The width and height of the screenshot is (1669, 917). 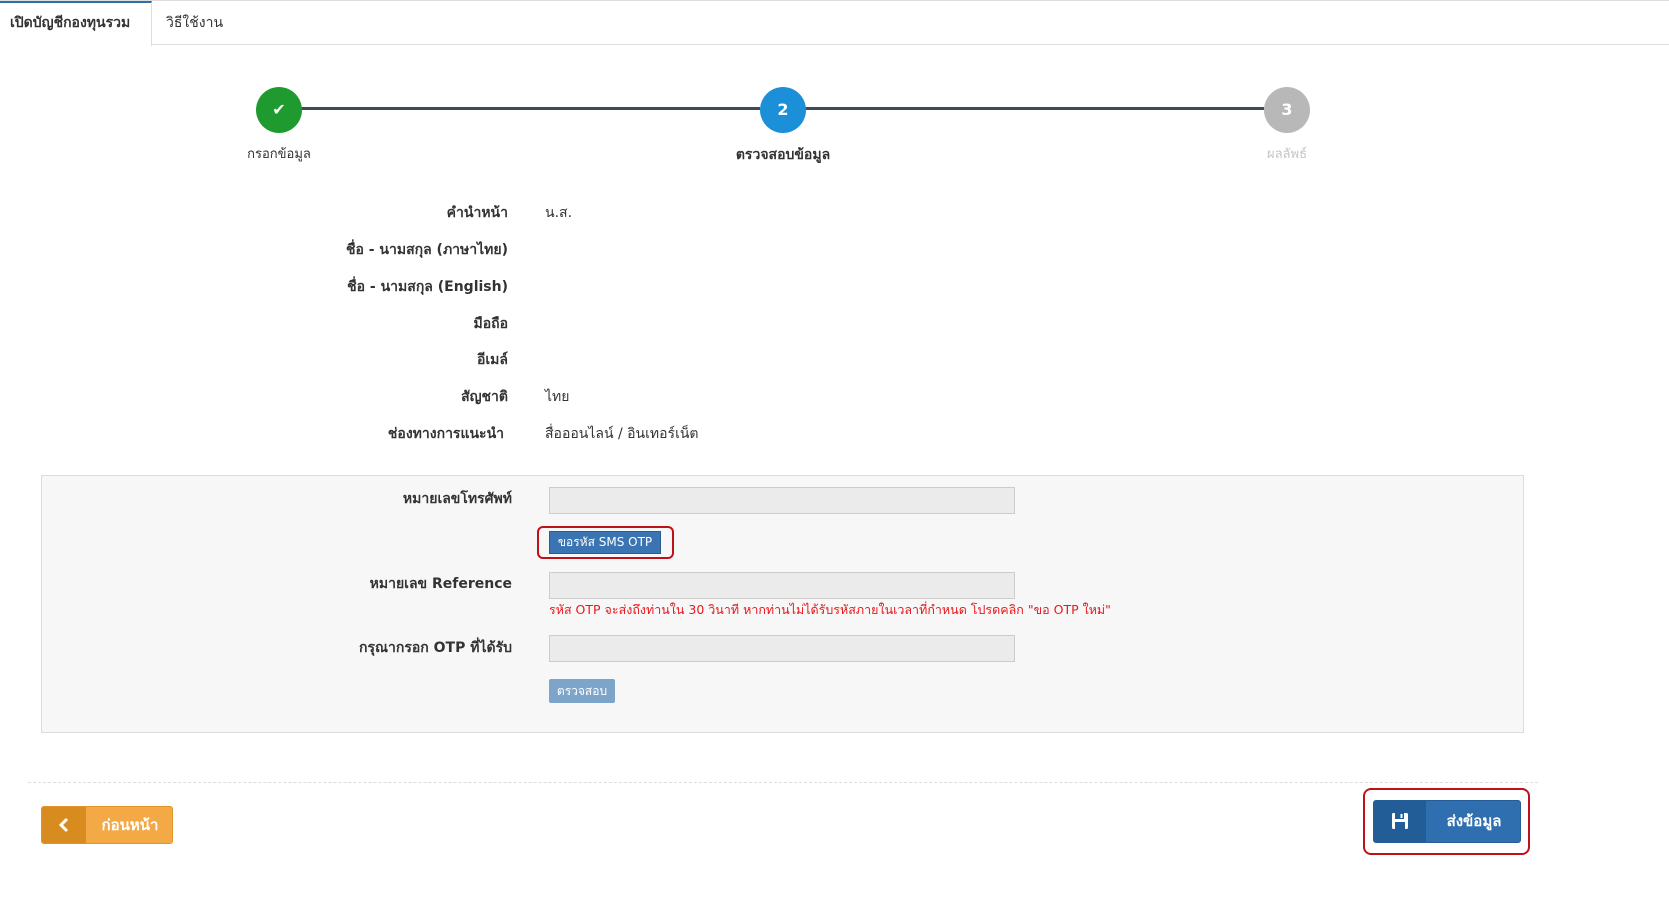 I want to click on name-english-label: ชื่อ - นามสกุล (English), so click(x=427, y=287).